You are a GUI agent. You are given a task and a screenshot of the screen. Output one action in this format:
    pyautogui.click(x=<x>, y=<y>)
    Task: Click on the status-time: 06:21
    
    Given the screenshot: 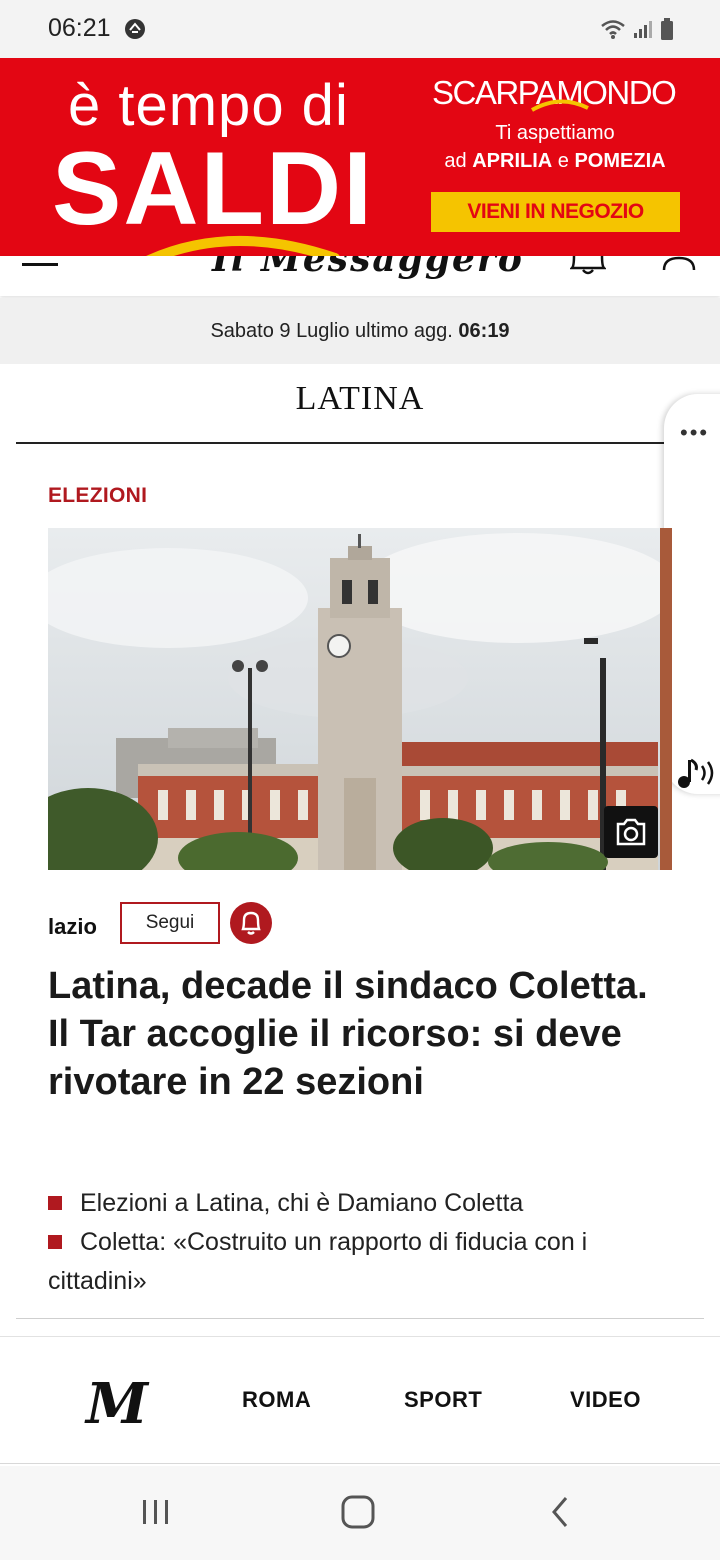 What is the action you would take?
    pyautogui.click(x=79, y=28)
    